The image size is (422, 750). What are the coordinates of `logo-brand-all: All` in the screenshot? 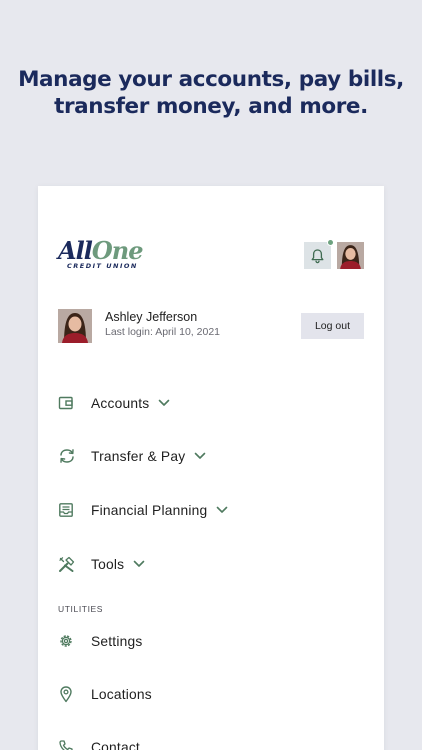 It's located at (75, 250).